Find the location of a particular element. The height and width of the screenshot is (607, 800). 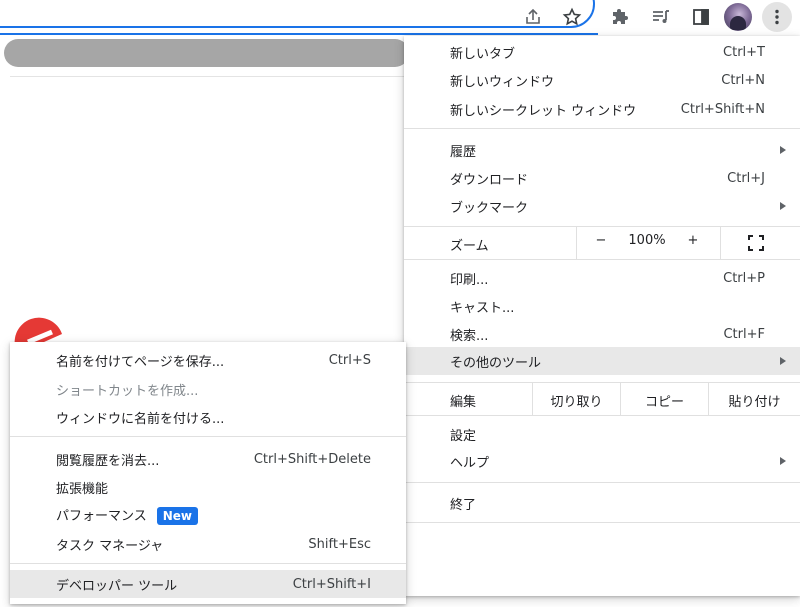

menu-item-shortcut: Ctrl+T is located at coordinates (744, 52).